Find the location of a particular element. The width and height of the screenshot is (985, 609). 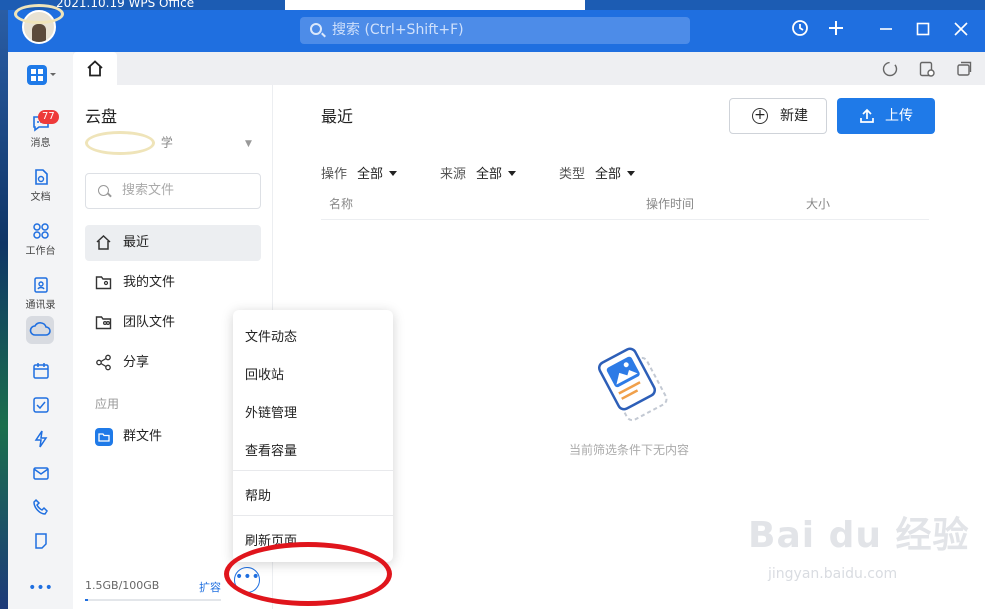

phone-icon is located at coordinates (41, 507).